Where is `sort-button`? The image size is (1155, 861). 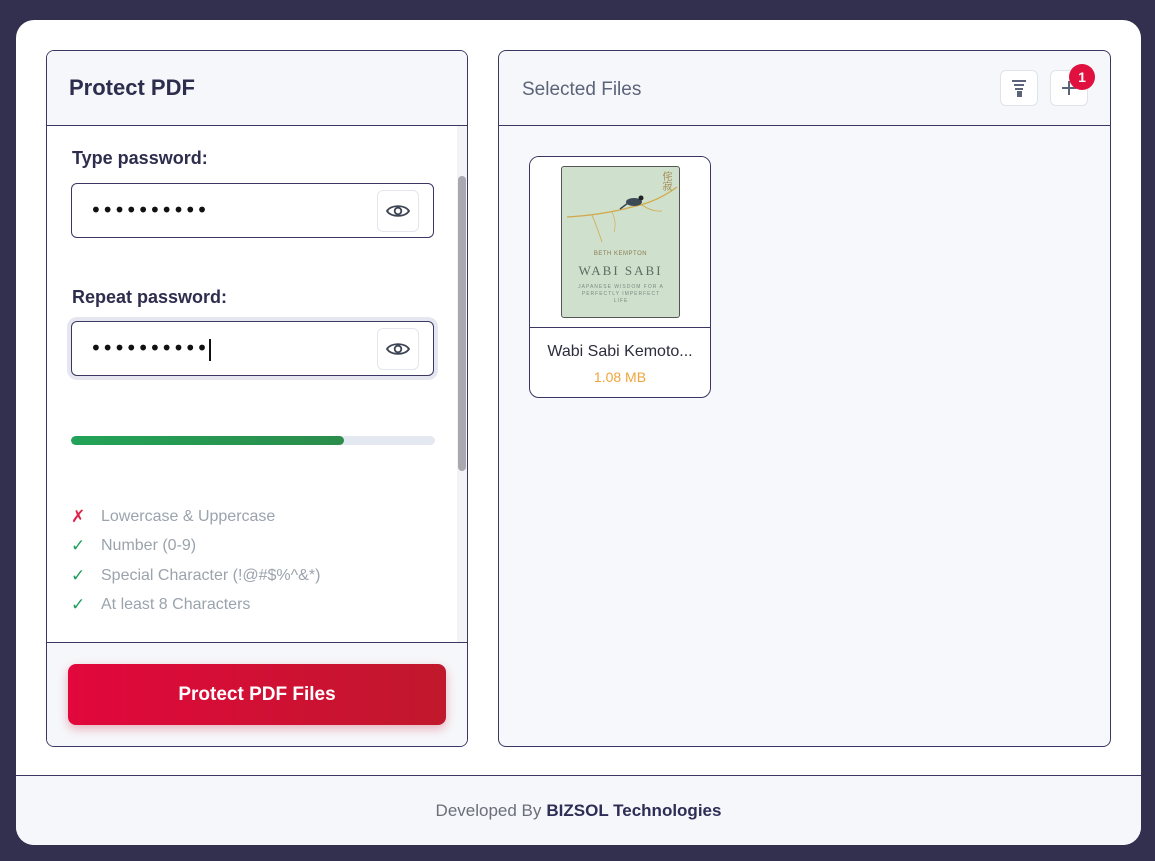 sort-button is located at coordinates (1019, 88).